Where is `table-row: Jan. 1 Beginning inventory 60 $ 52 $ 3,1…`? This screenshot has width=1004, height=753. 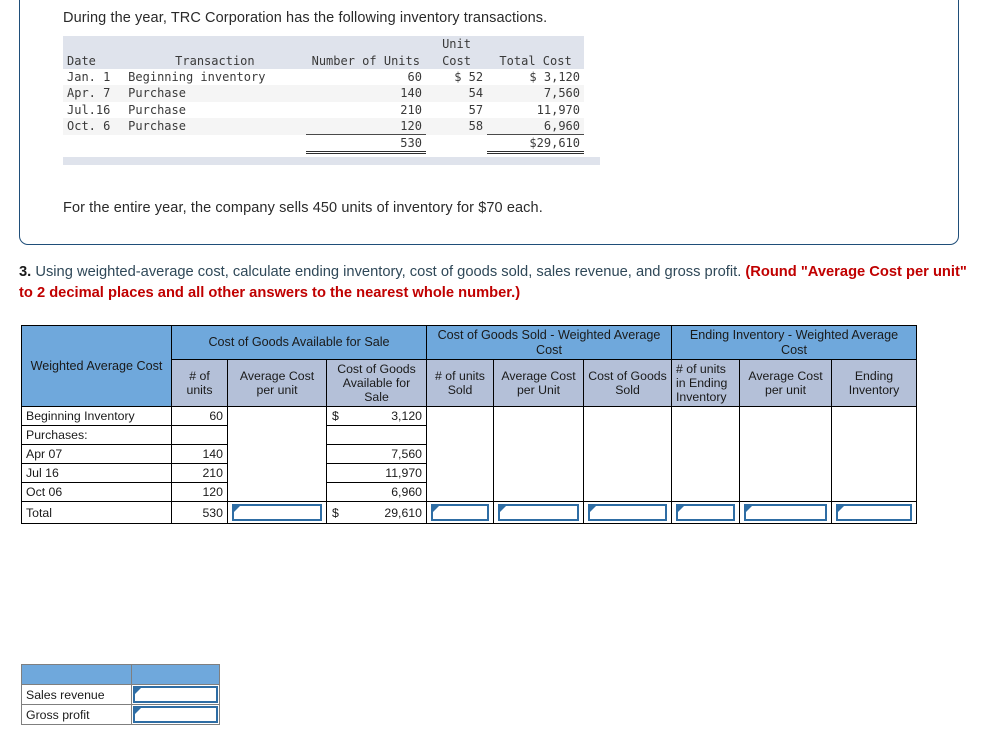
table-row: Jan. 1 Beginning inventory 60 $ 52 $ 3,1… is located at coordinates (323, 77).